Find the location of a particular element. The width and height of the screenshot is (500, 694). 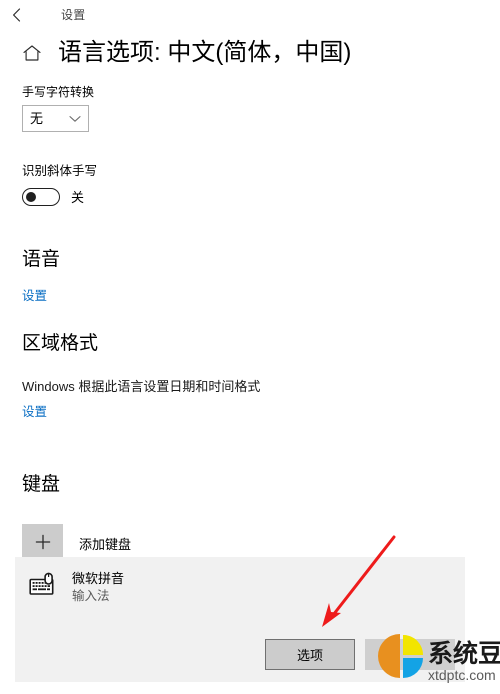

app-title: 设置 is located at coordinates (73, 15).